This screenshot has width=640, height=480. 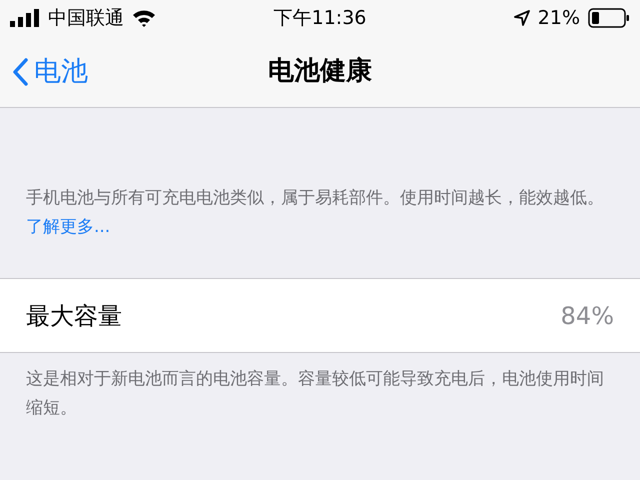 What do you see at coordinates (320, 71) in the screenshot?
I see `page-title: 电池健康` at bounding box center [320, 71].